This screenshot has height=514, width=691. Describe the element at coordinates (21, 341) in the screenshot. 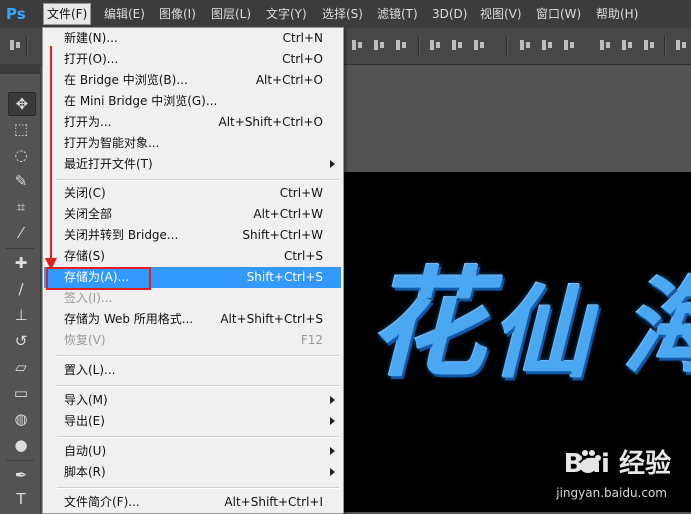

I see `history-brush-tool-icon: ↺` at that location.